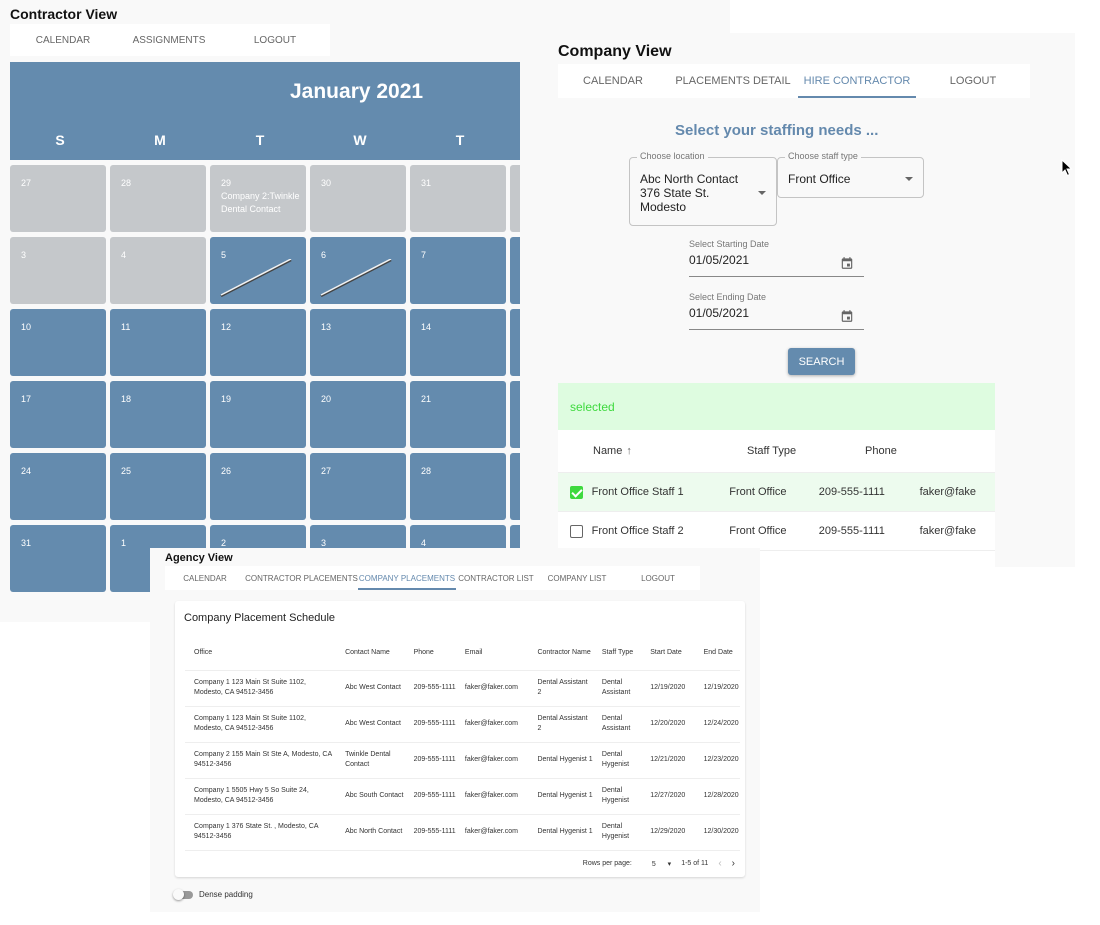  Describe the element at coordinates (360, 140) in the screenshot. I see `weekday-label: W` at that location.